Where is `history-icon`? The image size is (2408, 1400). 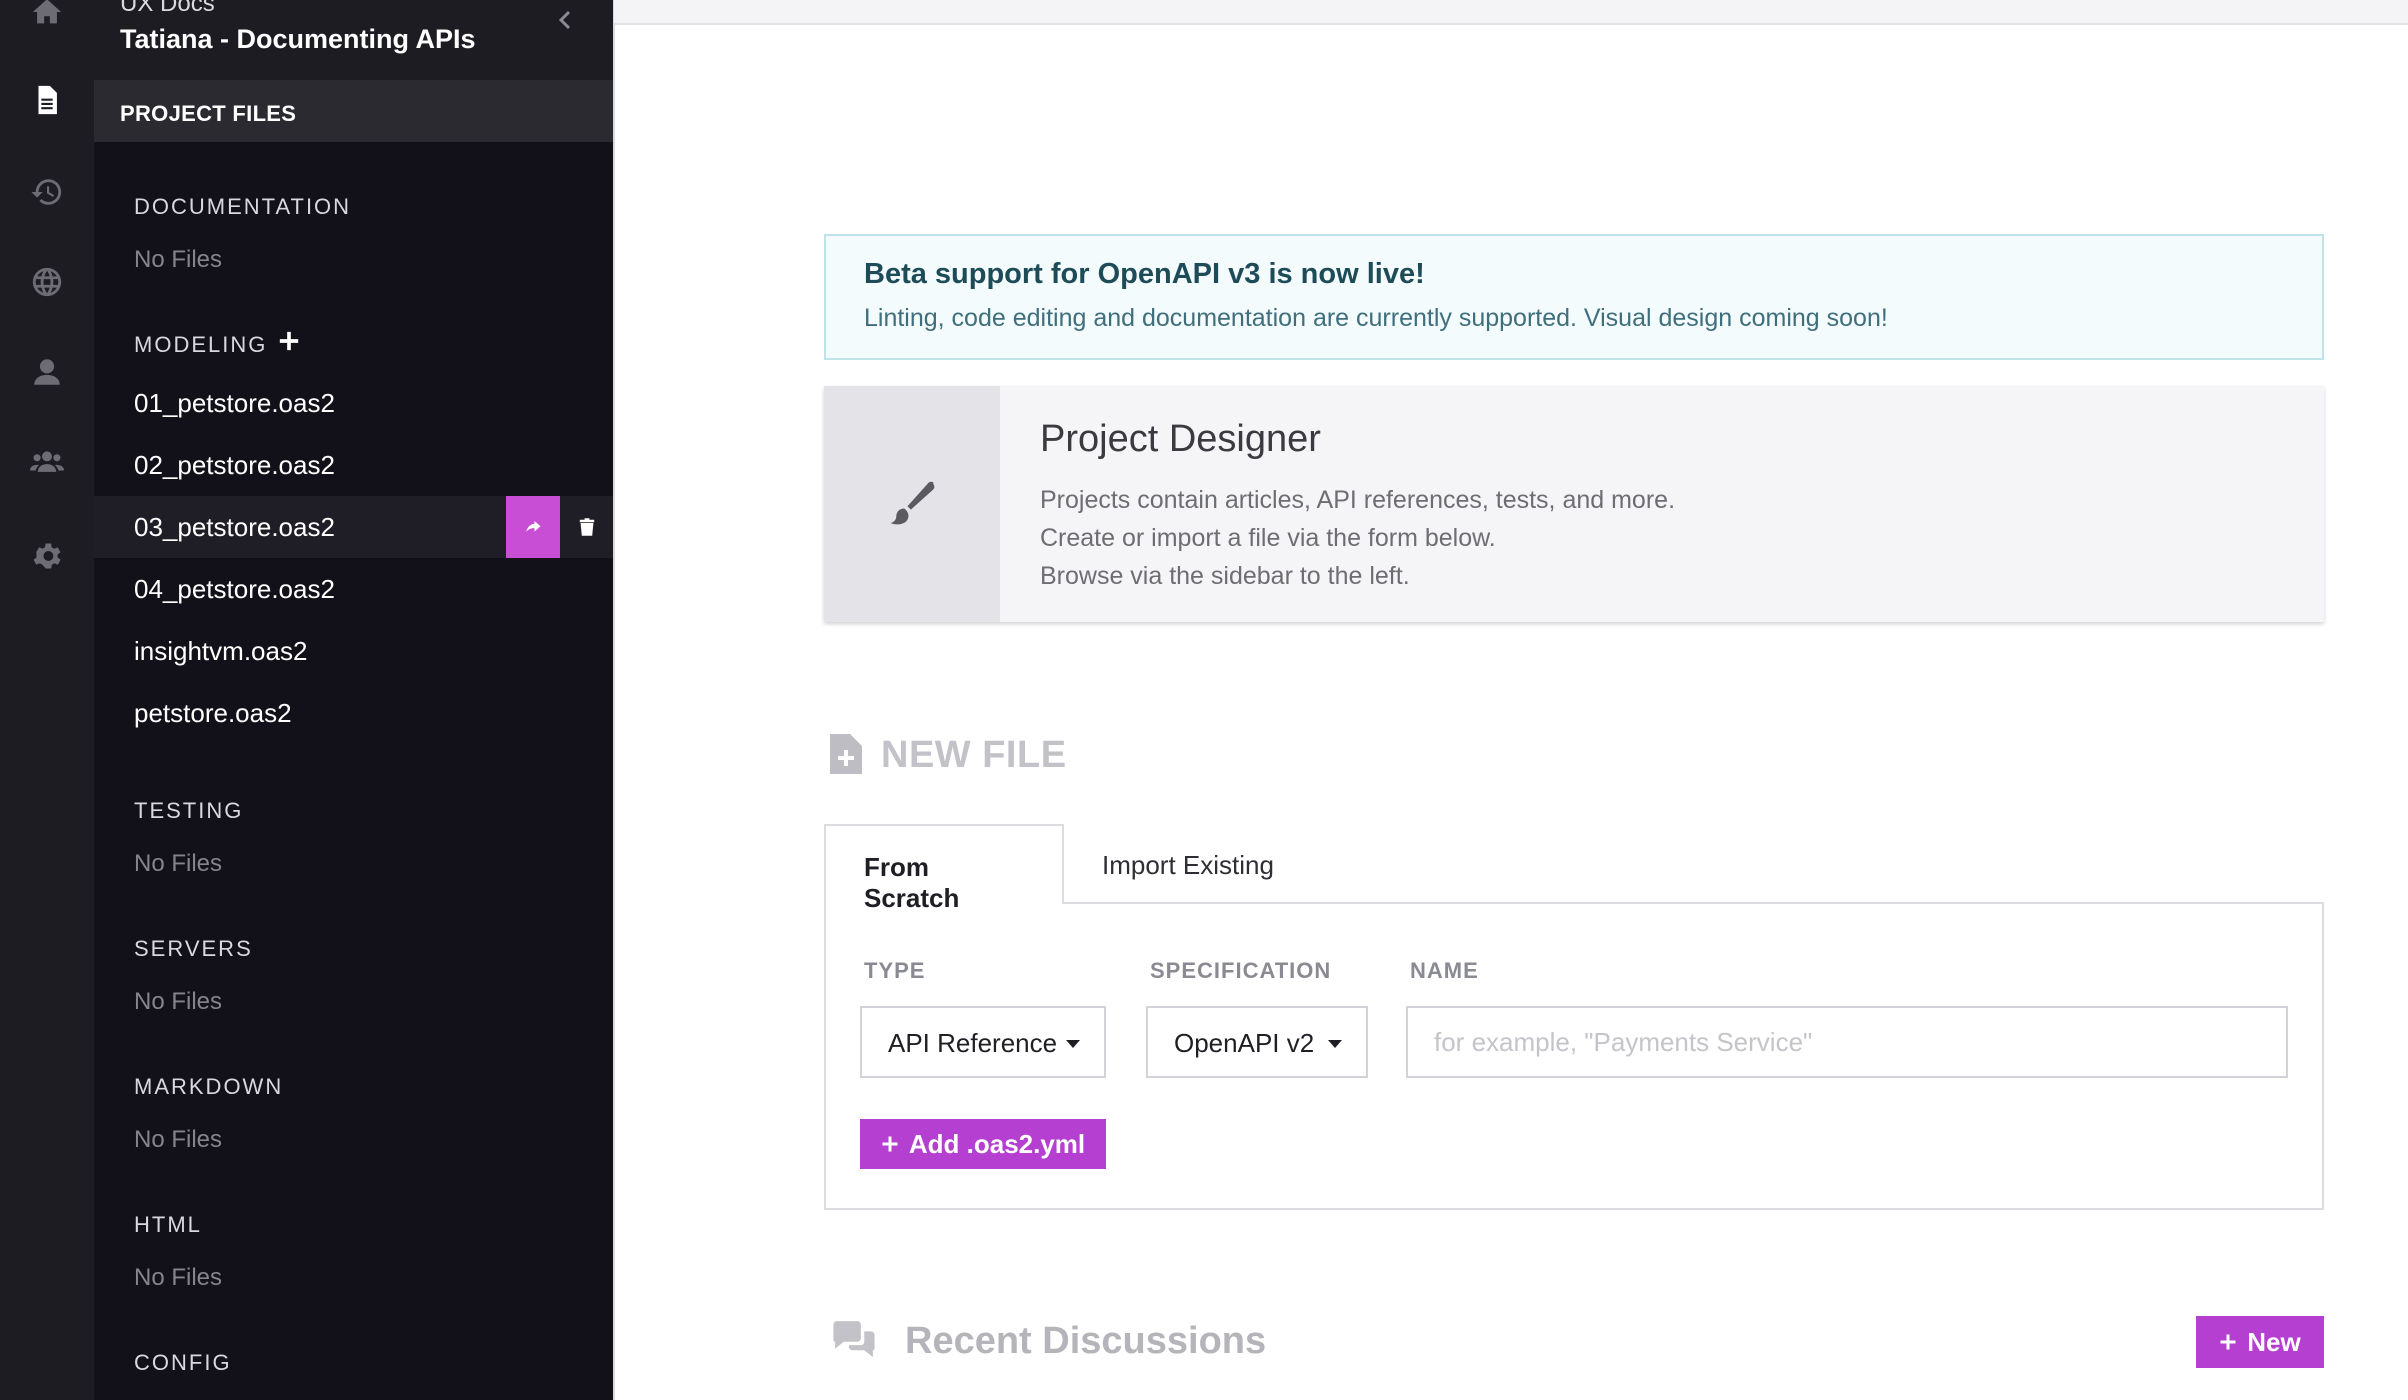
history-icon is located at coordinates (47, 192).